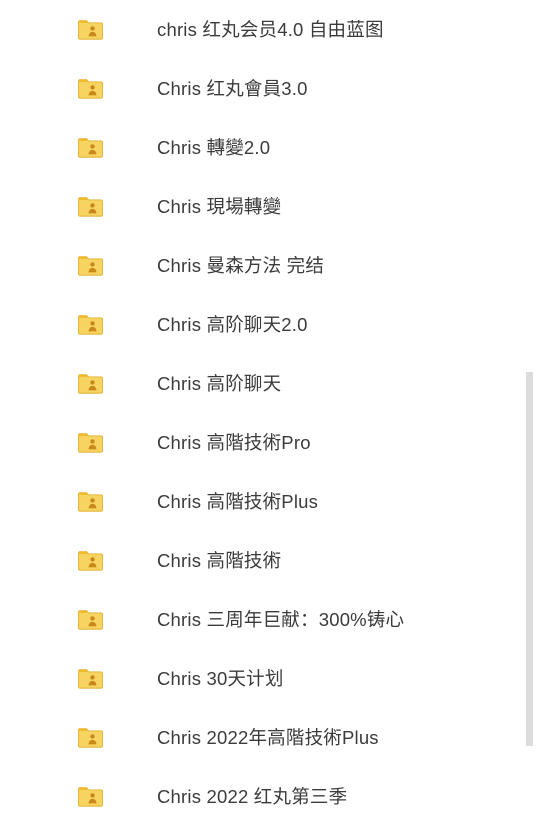 Image resolution: width=536 pixels, height=826 pixels. Describe the element at coordinates (219, 560) in the screenshot. I see `list-item-label: Chris 高階技術` at that location.